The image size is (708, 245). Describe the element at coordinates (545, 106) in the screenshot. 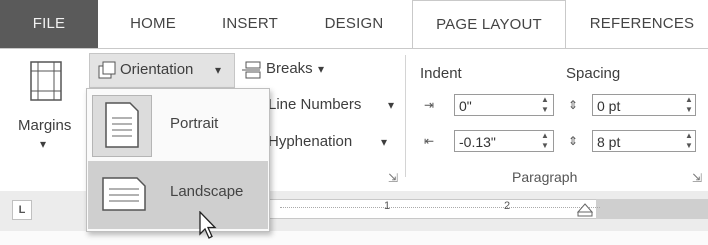

I see `indent-left-spinner: ▲ ▼` at that location.